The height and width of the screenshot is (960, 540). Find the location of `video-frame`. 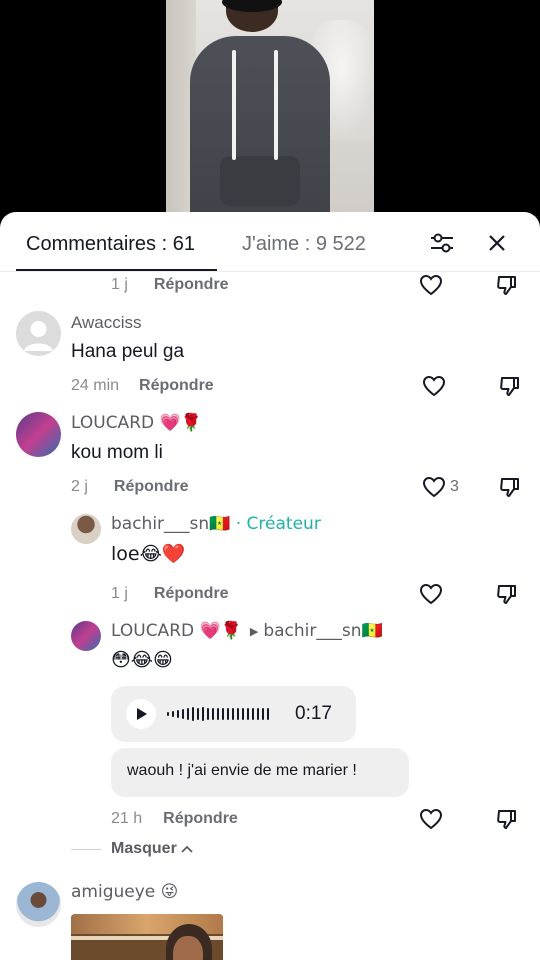

video-frame is located at coordinates (270, 115).